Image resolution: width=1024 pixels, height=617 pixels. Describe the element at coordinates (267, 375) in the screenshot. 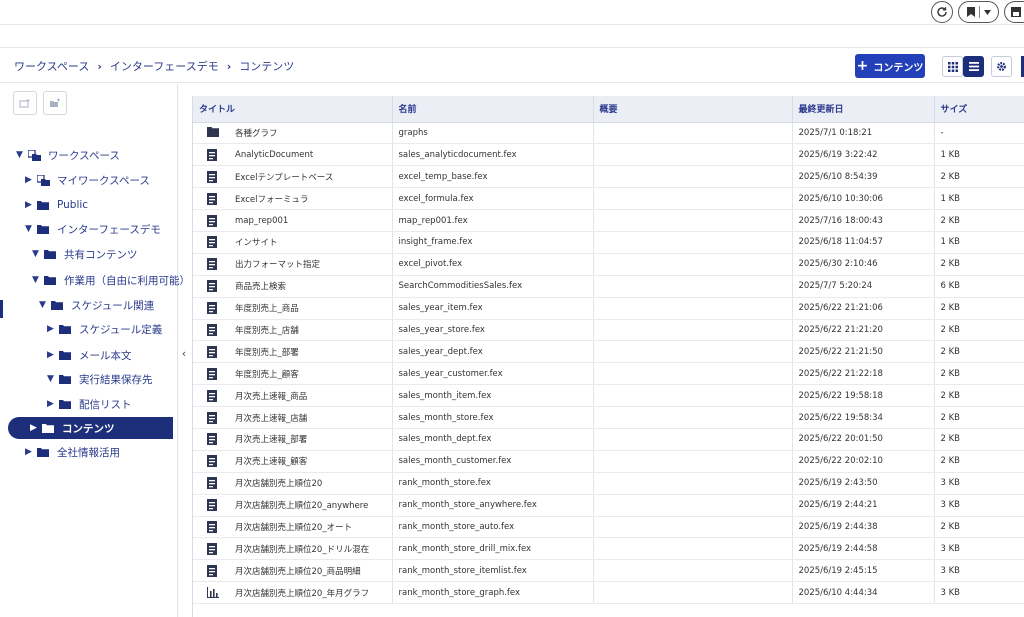

I see `item-title: 年度別売上_顧客` at that location.